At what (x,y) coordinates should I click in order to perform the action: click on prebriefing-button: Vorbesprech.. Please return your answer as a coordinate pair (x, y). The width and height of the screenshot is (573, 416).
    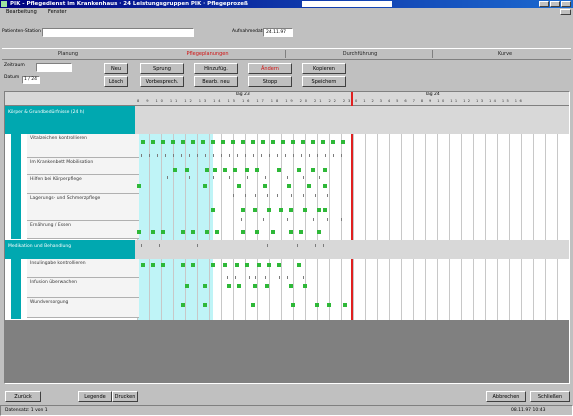
    Looking at the image, I should click on (162, 81).